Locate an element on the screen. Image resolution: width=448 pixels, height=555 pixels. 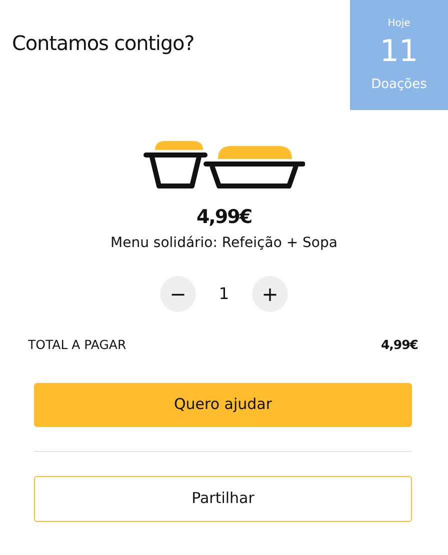
total-amount: 4,99€ is located at coordinates (399, 345).